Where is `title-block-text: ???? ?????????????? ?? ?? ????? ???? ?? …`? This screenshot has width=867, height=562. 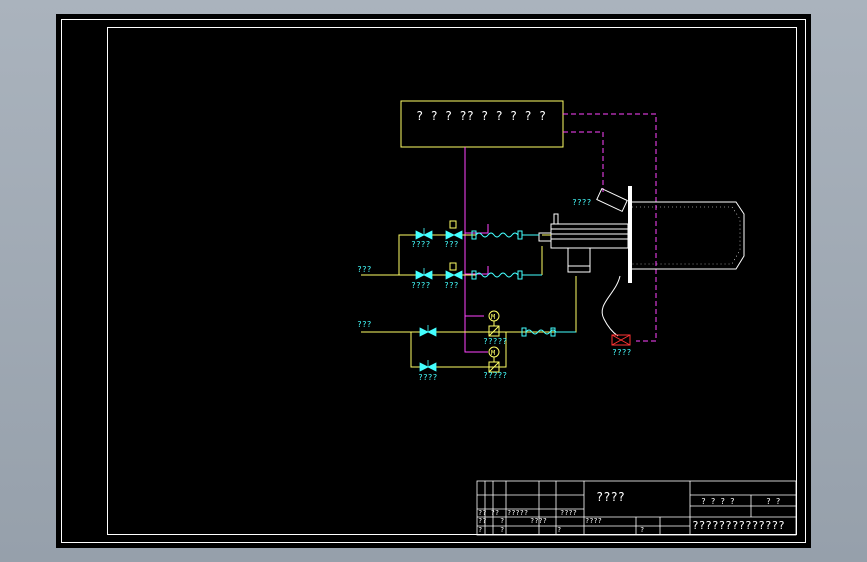 title-block-text: ???? ?????????????? ?? ?? ????? ???? ?? … is located at coordinates (631, 512).